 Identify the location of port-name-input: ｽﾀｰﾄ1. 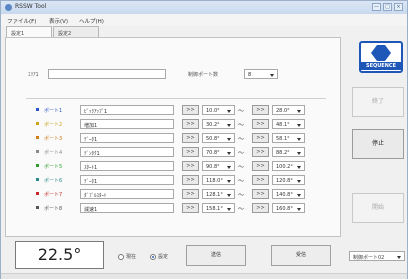
(127, 166).